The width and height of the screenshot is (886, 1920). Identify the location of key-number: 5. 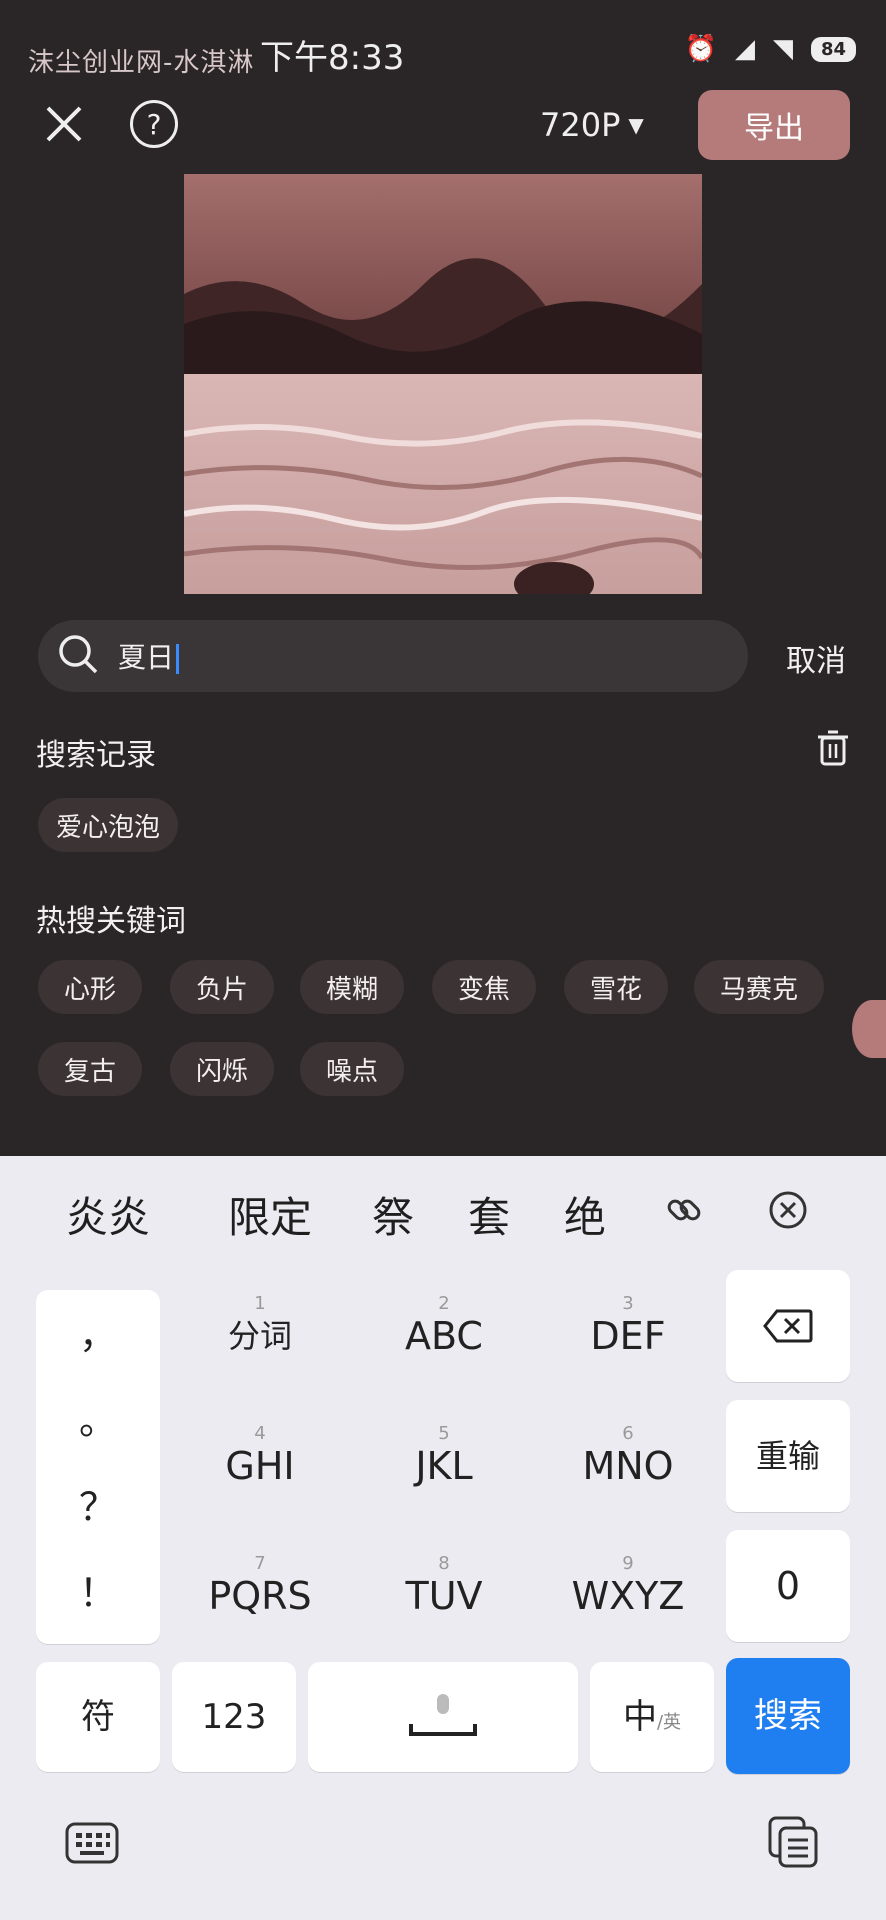
(444, 1433).